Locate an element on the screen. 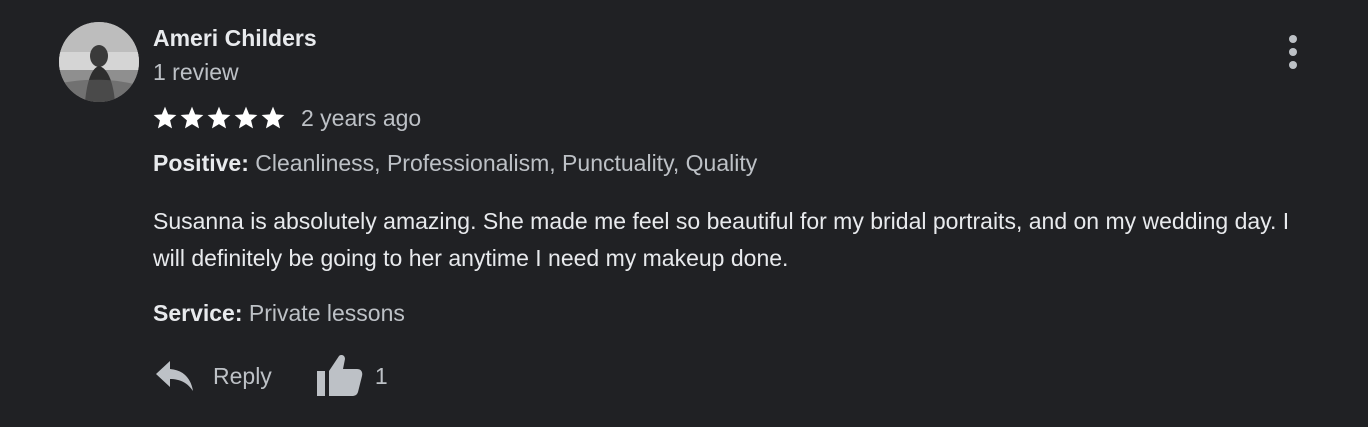 Image resolution: width=1368 pixels, height=427 pixels. avatar-photo is located at coordinates (99, 62).